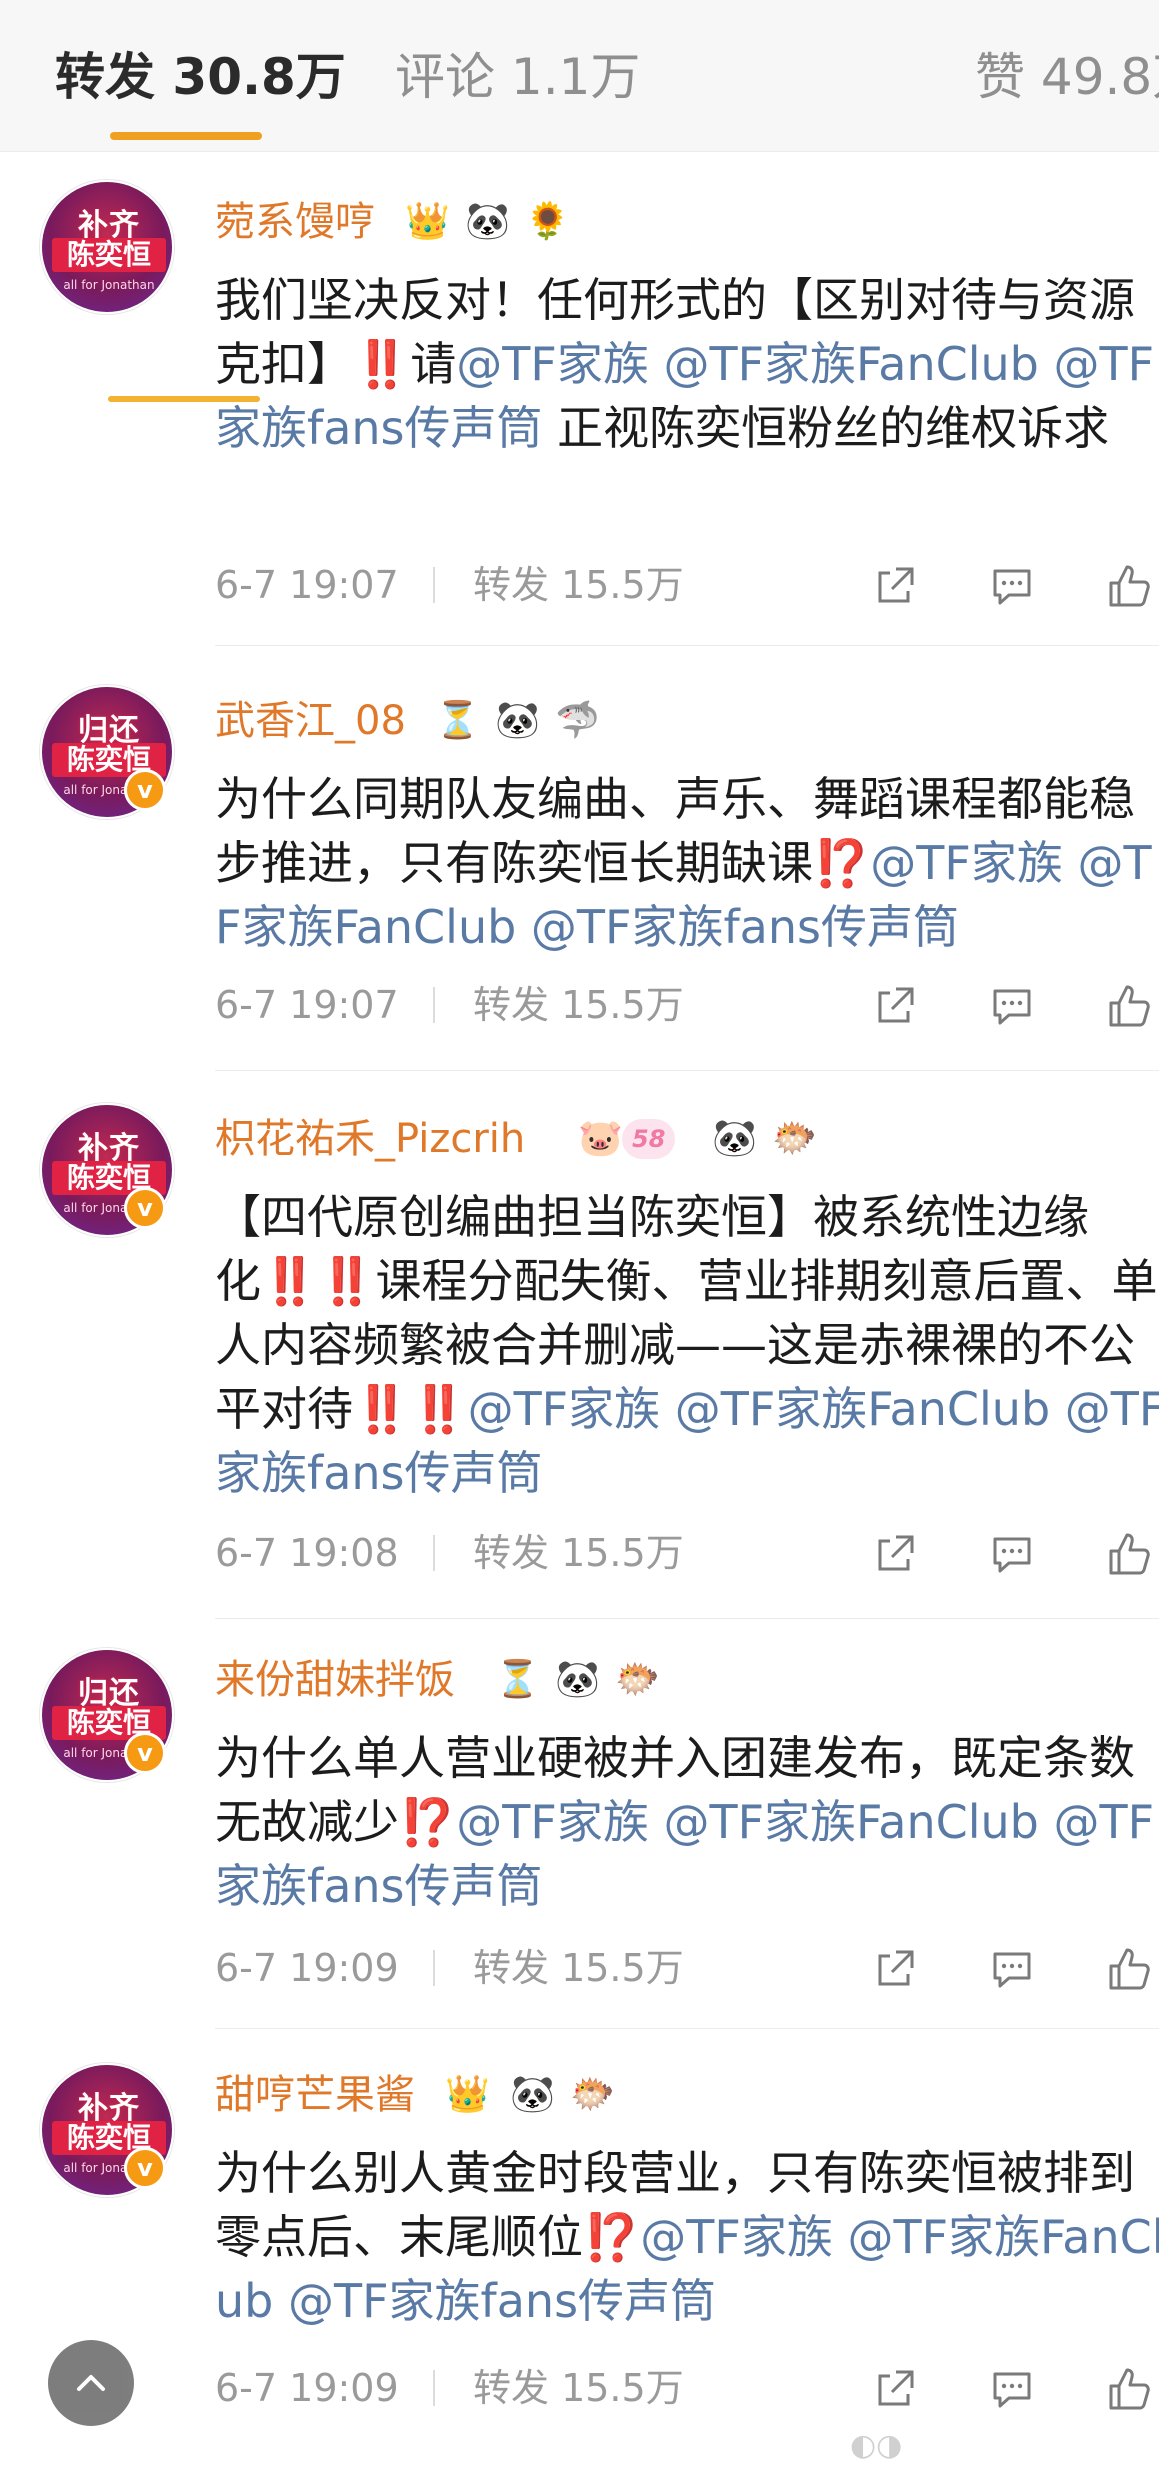  I want to click on username: 武香江_08, so click(310, 721).